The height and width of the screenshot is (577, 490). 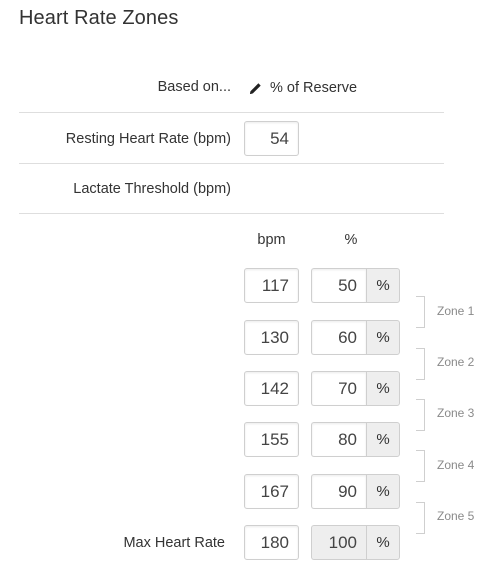 I want to click on zone-label: Zone 2, so click(x=456, y=362).